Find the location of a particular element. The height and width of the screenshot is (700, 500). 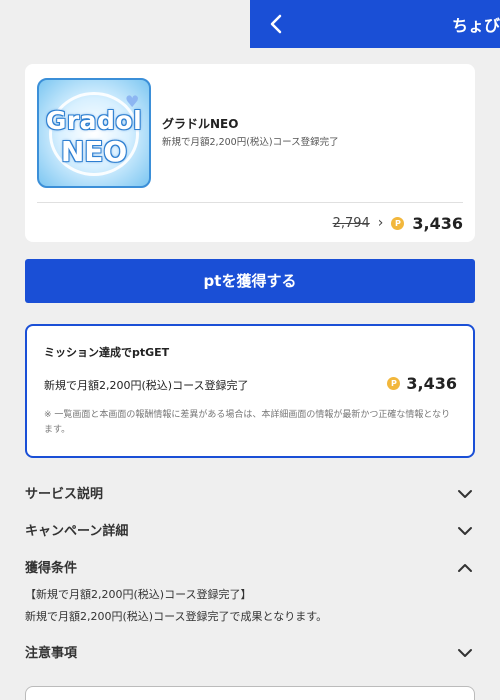

divider is located at coordinates (250, 202).